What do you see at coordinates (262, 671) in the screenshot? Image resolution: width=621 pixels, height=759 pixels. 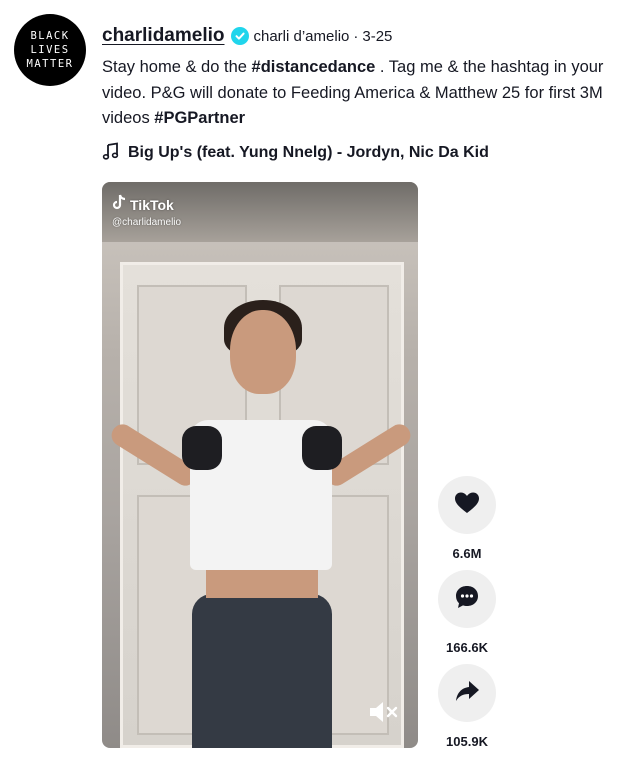 I see `person-pants` at bounding box center [262, 671].